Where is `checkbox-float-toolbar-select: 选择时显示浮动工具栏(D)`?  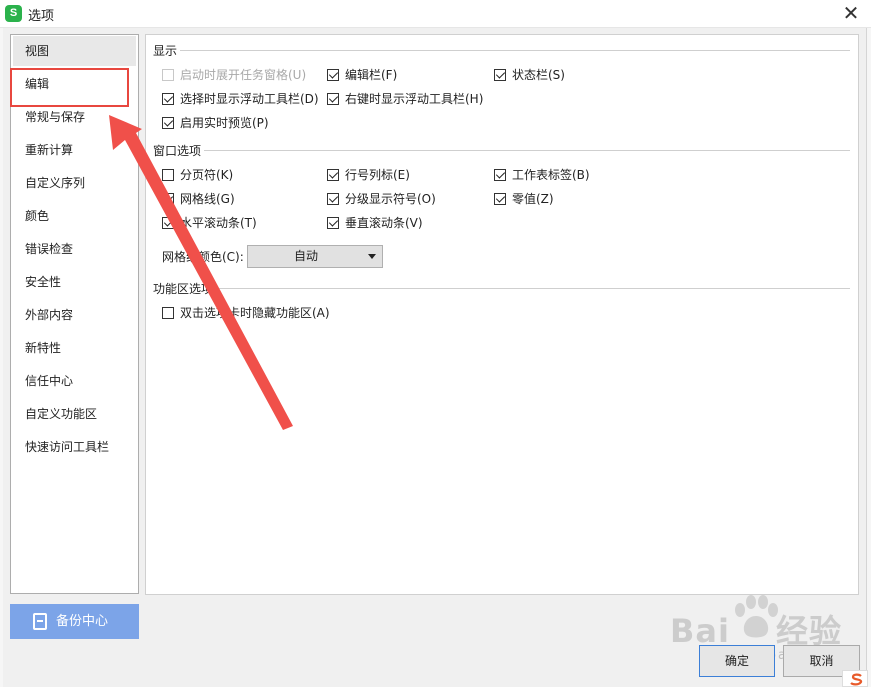 checkbox-float-toolbar-select: 选择时显示浮动工具栏(D) is located at coordinates (240, 99).